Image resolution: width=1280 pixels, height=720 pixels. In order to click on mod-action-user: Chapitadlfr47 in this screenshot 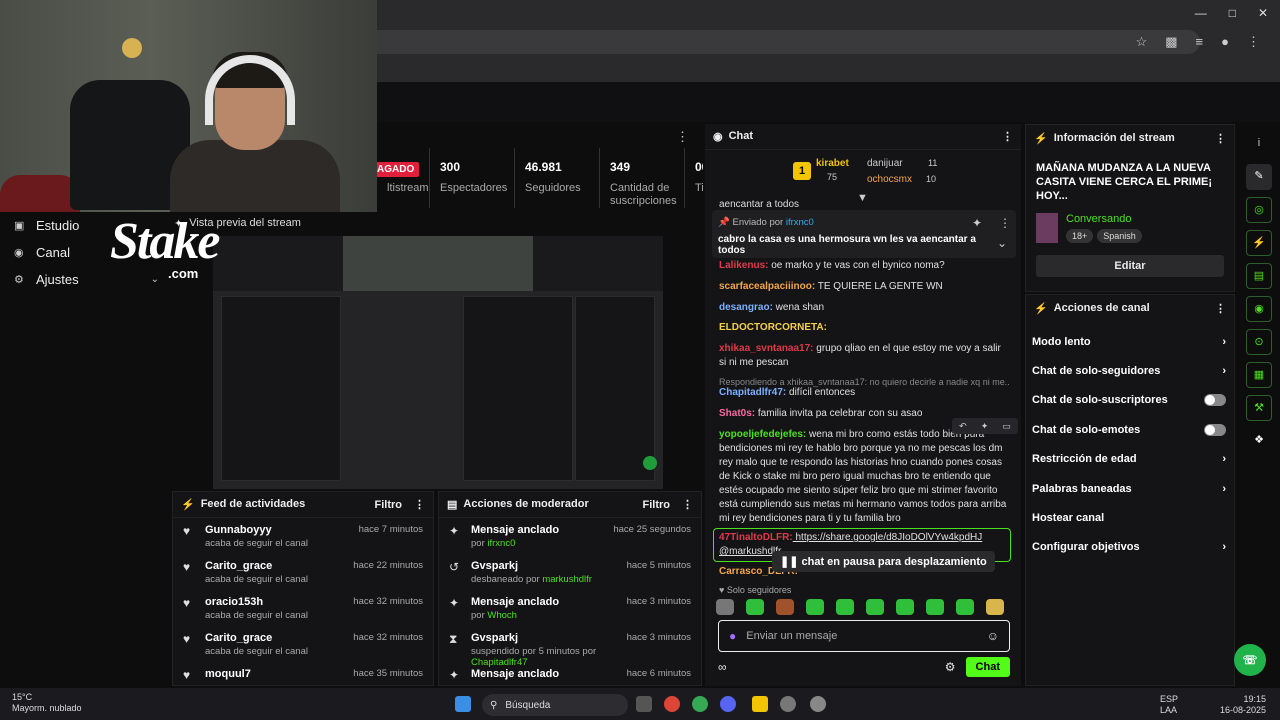, I will do `click(499, 662)`.